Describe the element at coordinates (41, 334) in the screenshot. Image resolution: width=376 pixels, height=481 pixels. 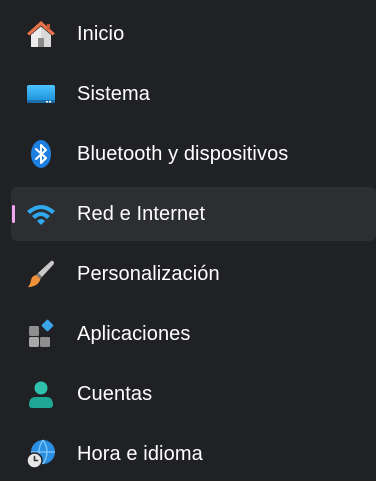
I see `apps-icon` at that location.